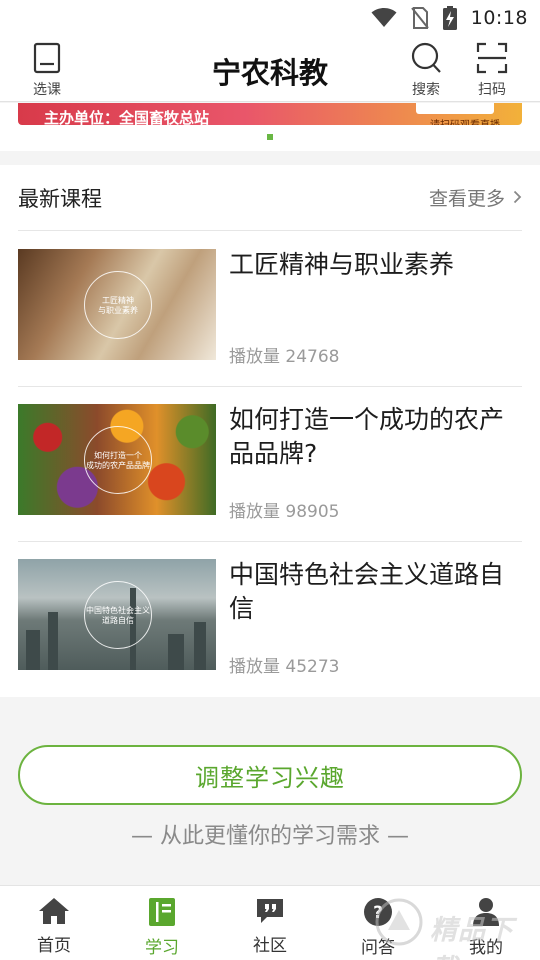 This screenshot has width=540, height=960. I want to click on banner-slide: 主办单位：全国畜牧总站 请扫码观看直播, so click(270, 114).